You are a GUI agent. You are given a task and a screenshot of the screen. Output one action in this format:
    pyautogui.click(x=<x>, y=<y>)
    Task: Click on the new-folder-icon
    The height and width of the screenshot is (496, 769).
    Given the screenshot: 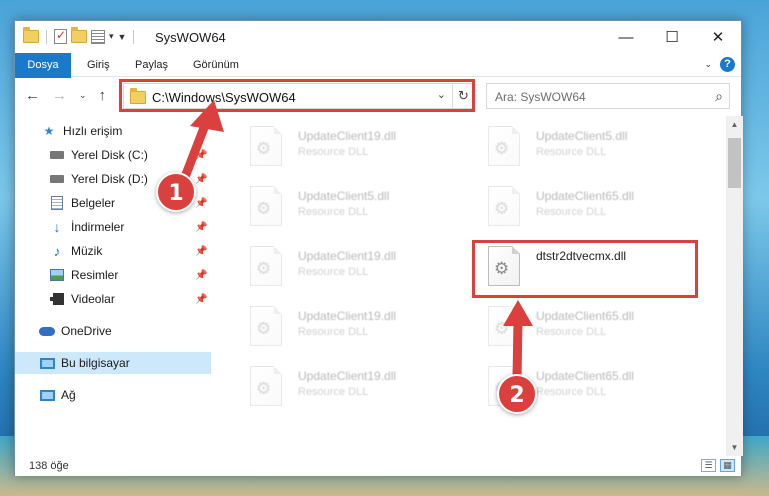 What is the action you would take?
    pyautogui.click(x=79, y=35)
    